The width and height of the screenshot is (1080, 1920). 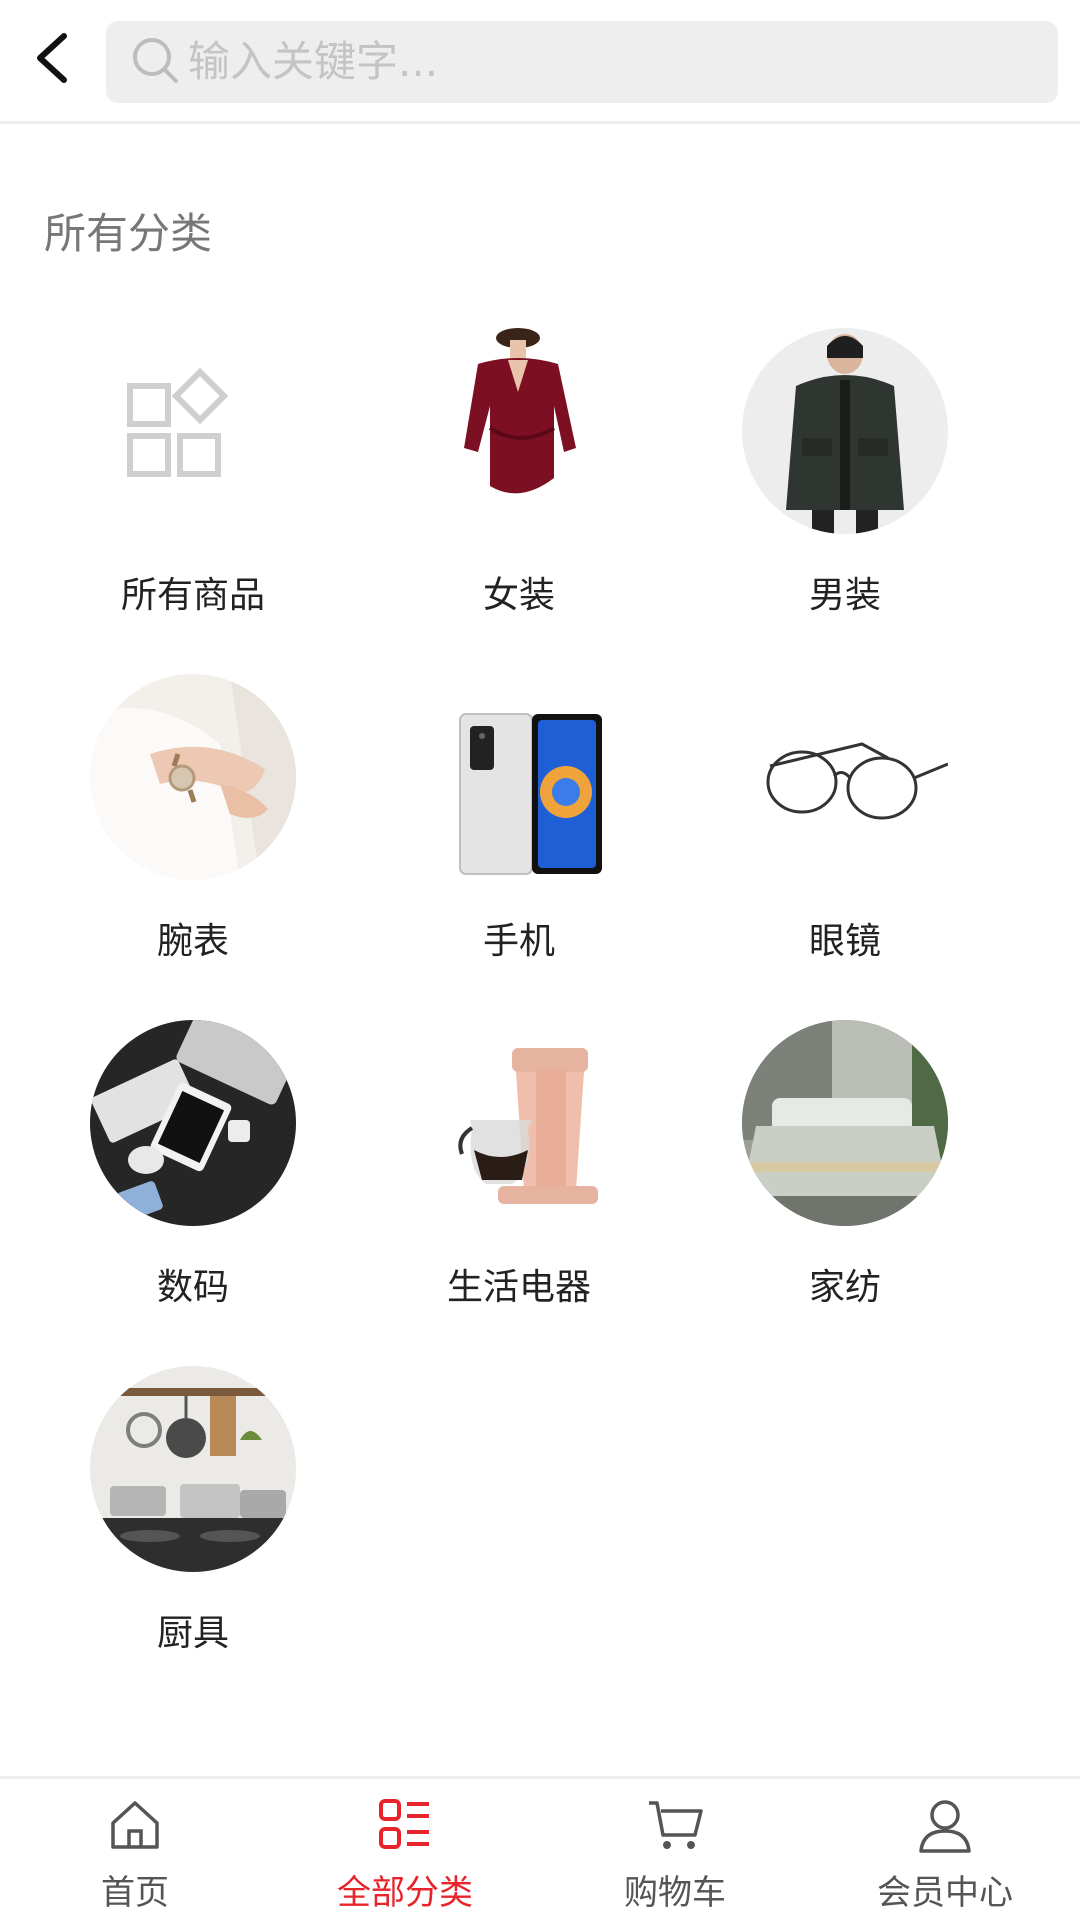 I want to click on wristwatch-image, so click(x=193, y=777).